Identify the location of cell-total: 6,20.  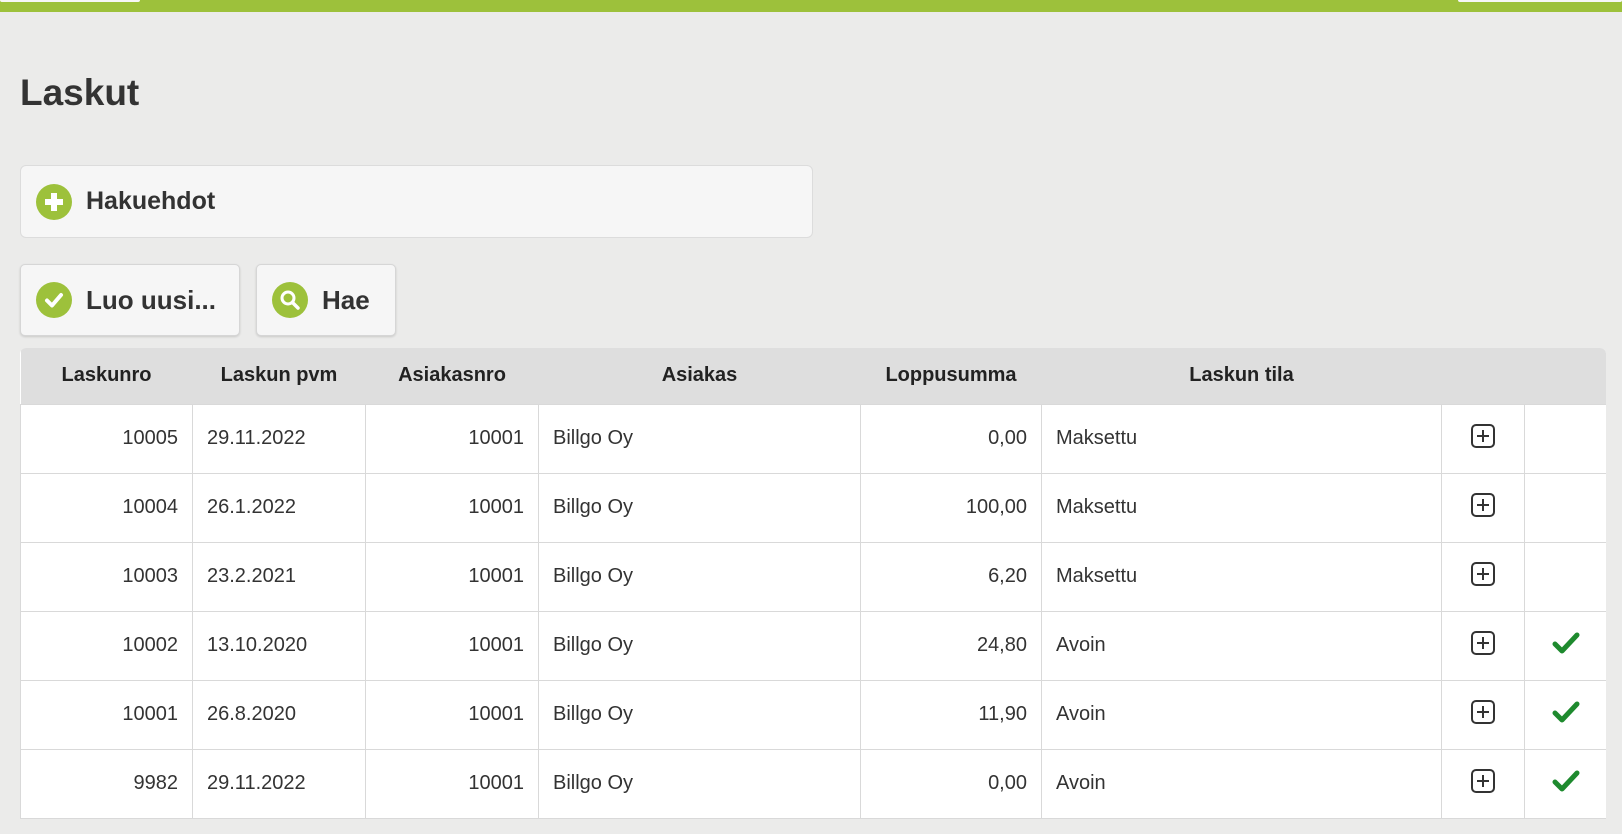
(951, 576).